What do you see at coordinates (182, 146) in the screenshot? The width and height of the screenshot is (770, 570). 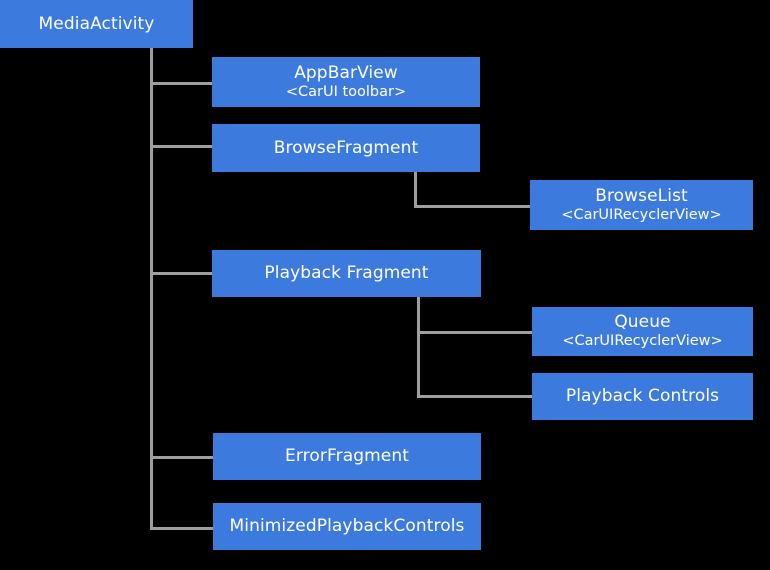 I see `connector-media-activity-to-browse-fragment` at bounding box center [182, 146].